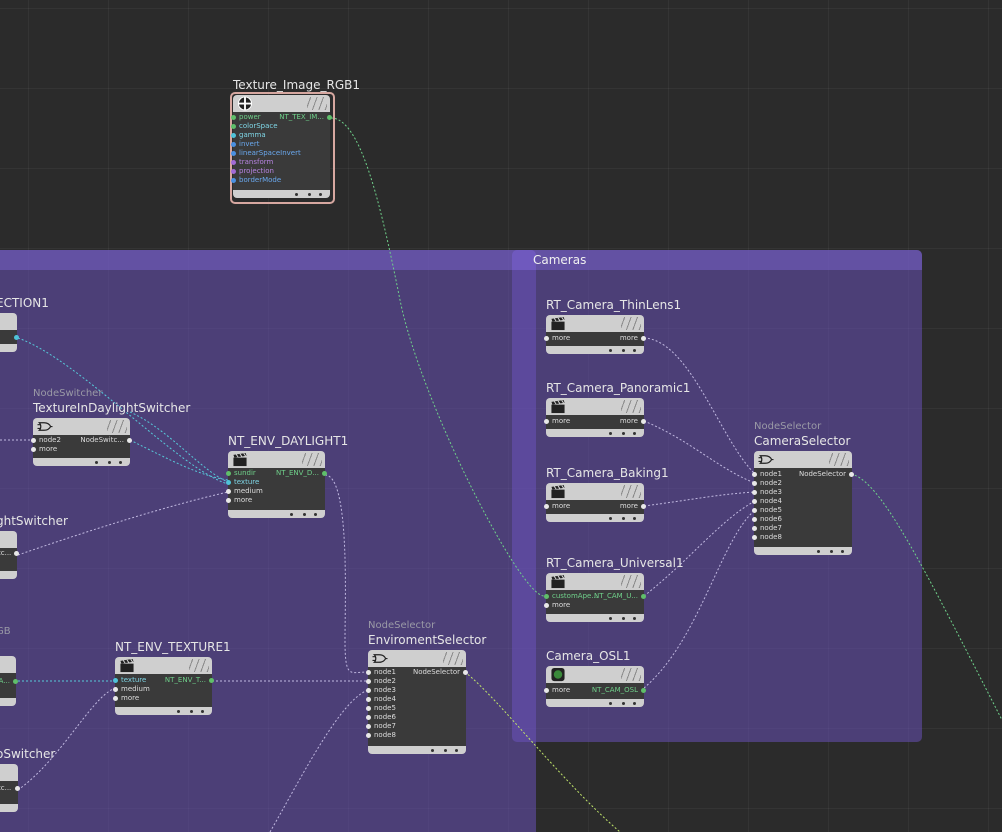 The width and height of the screenshot is (1002, 832). I want to click on node-title: ghtSwitcher, so click(34, 521).